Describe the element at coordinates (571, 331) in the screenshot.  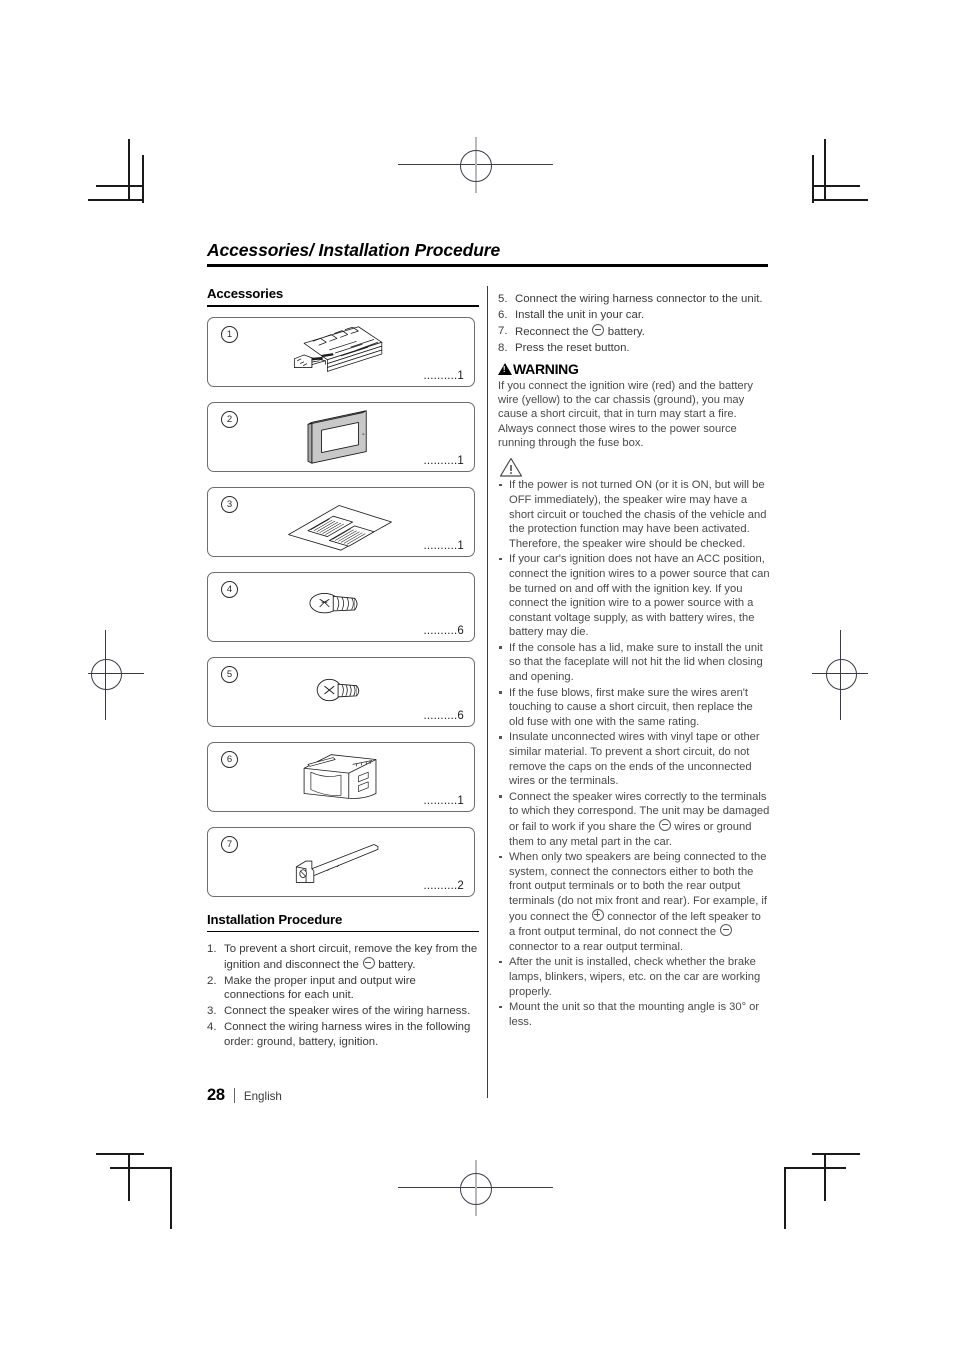
I see `installation-step: 7. Reconnect the battery.` at that location.